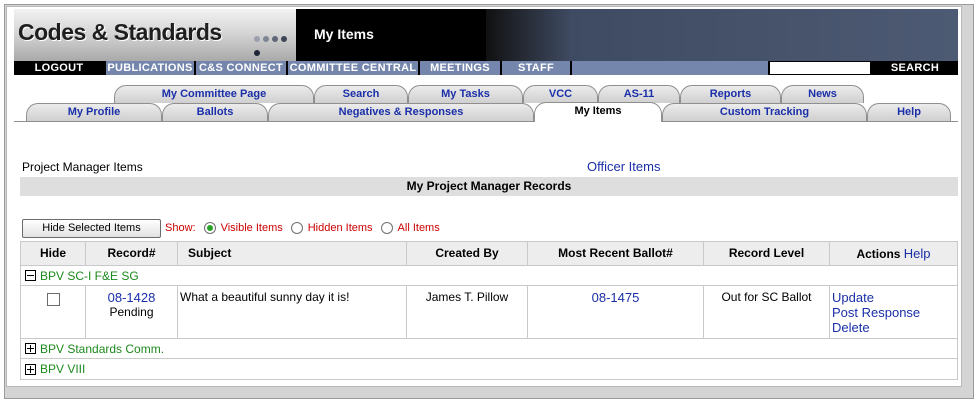 The image size is (978, 403). Describe the element at coordinates (598, 112) in the screenshot. I see `tab-my-items: My Items` at that location.